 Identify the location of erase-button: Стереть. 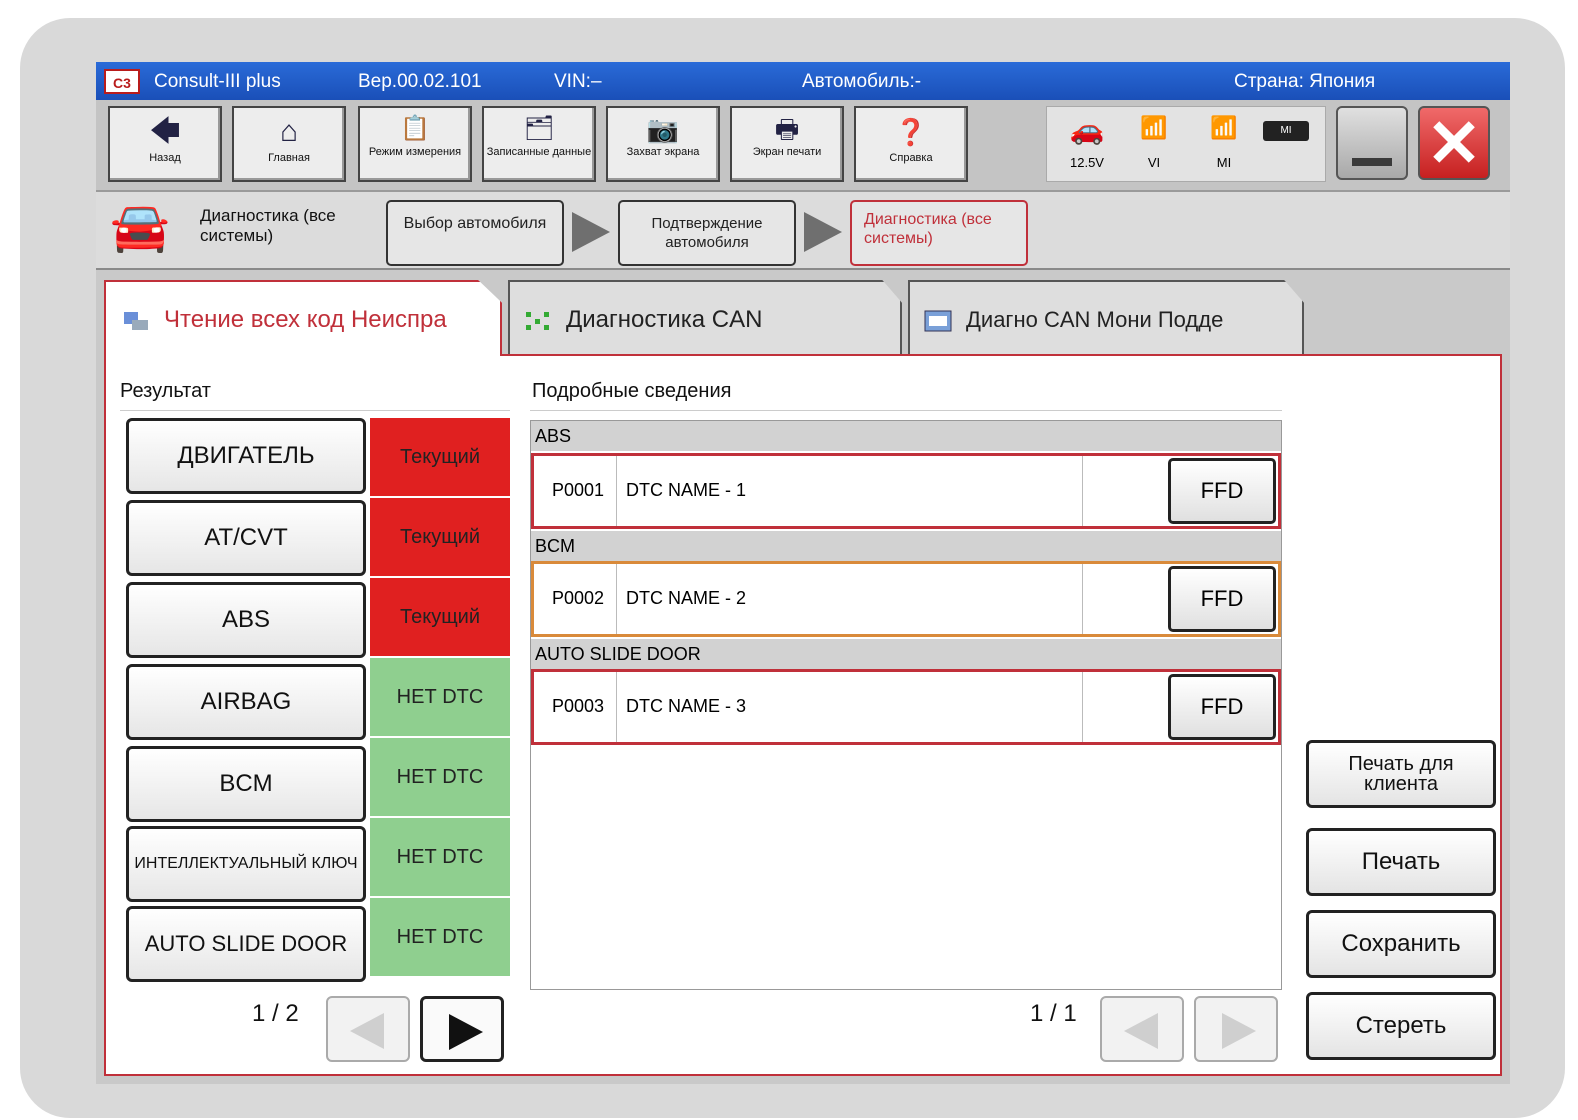
(1401, 1026).